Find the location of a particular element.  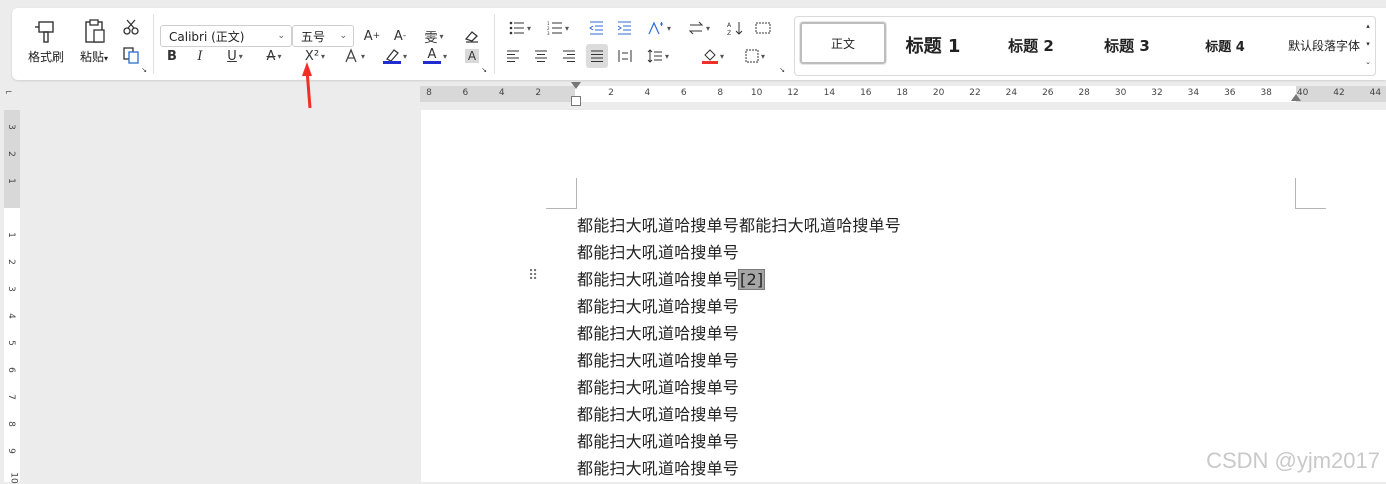

paste-button: 粘贴▾ is located at coordinates (94, 44).